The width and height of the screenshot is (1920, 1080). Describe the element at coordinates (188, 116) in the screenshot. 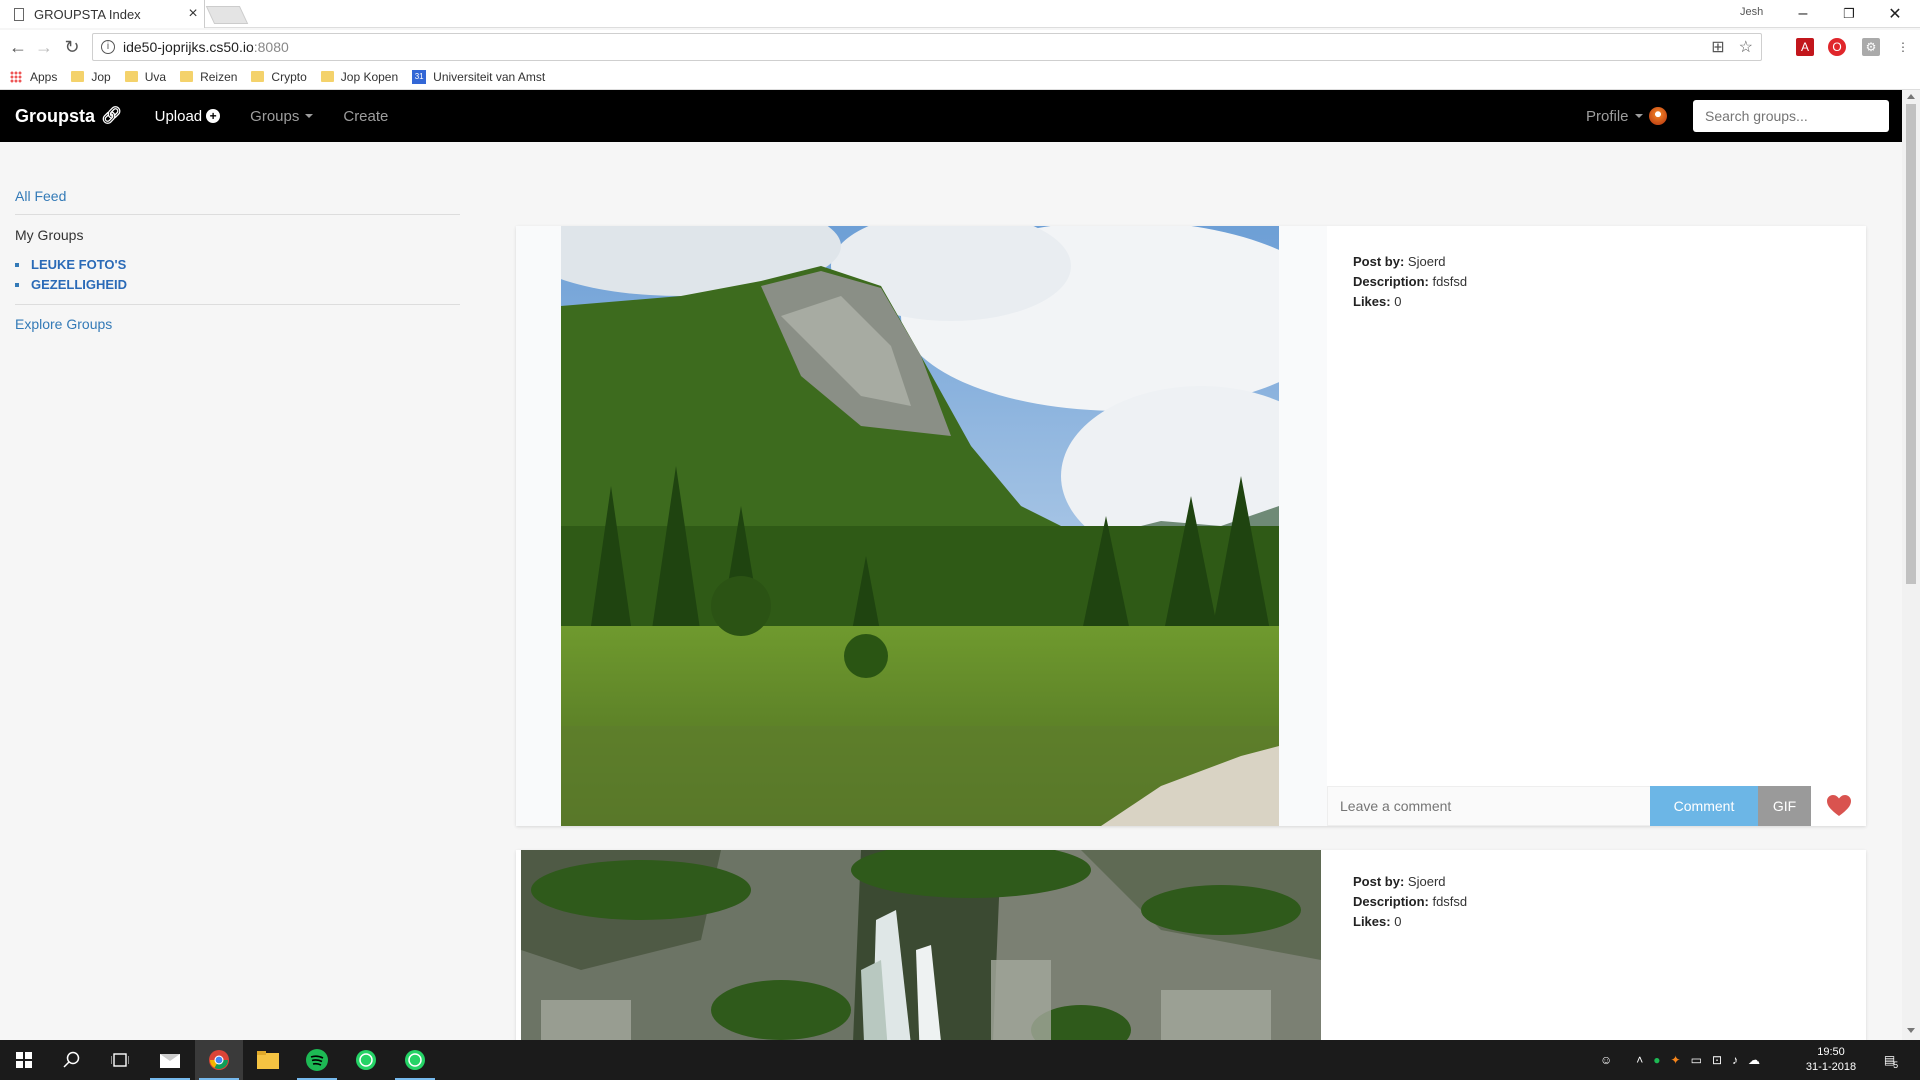

I see `upload-button: Upload +` at that location.